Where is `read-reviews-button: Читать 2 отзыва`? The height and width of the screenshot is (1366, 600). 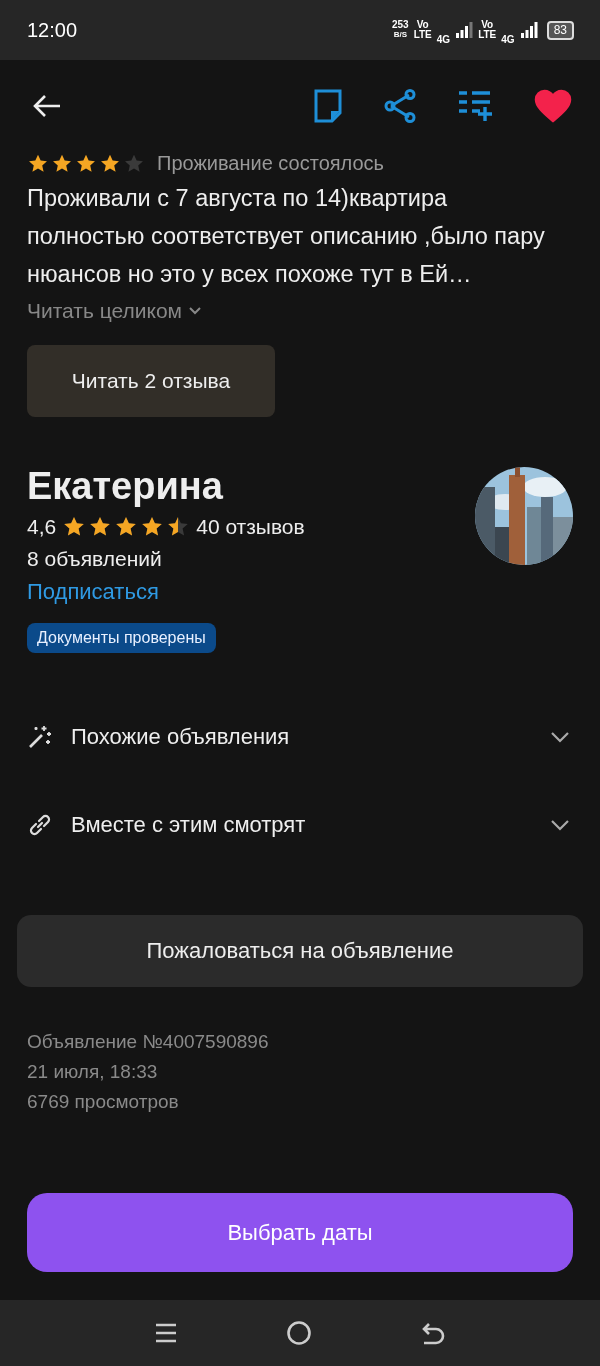
read-reviews-button: Читать 2 отзыва is located at coordinates (151, 381).